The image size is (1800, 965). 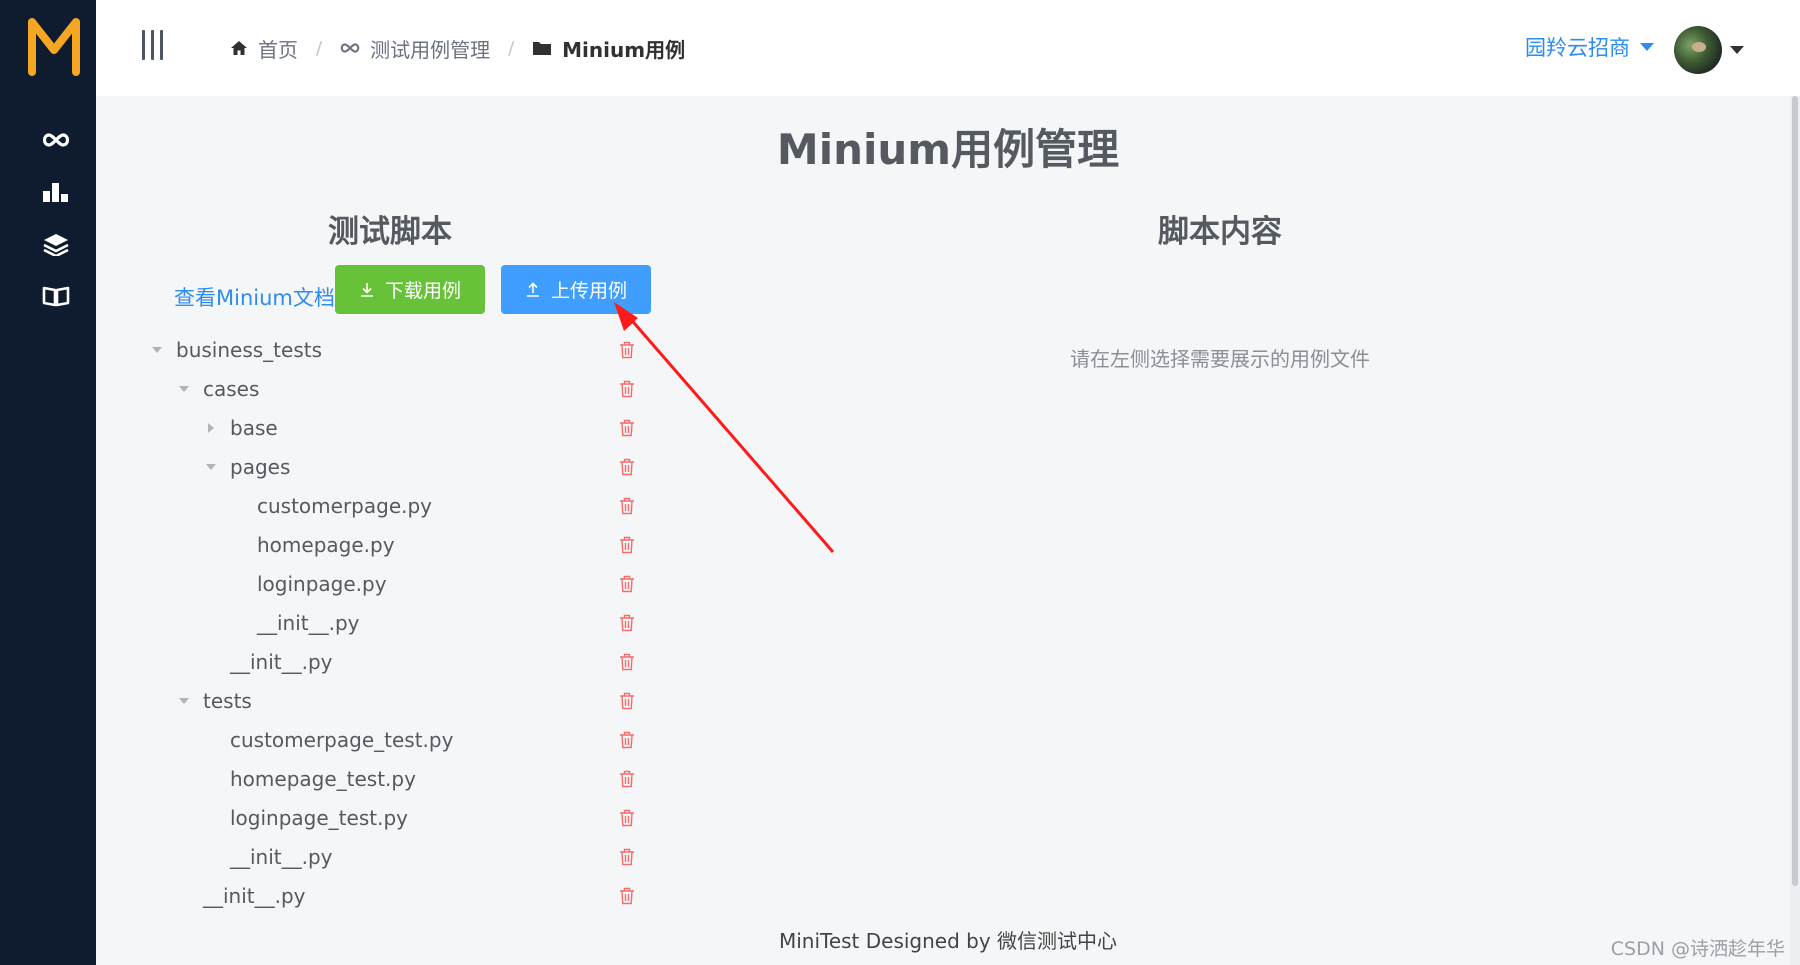 I want to click on tree-node: loginpage_test.py, so click(x=400, y=817).